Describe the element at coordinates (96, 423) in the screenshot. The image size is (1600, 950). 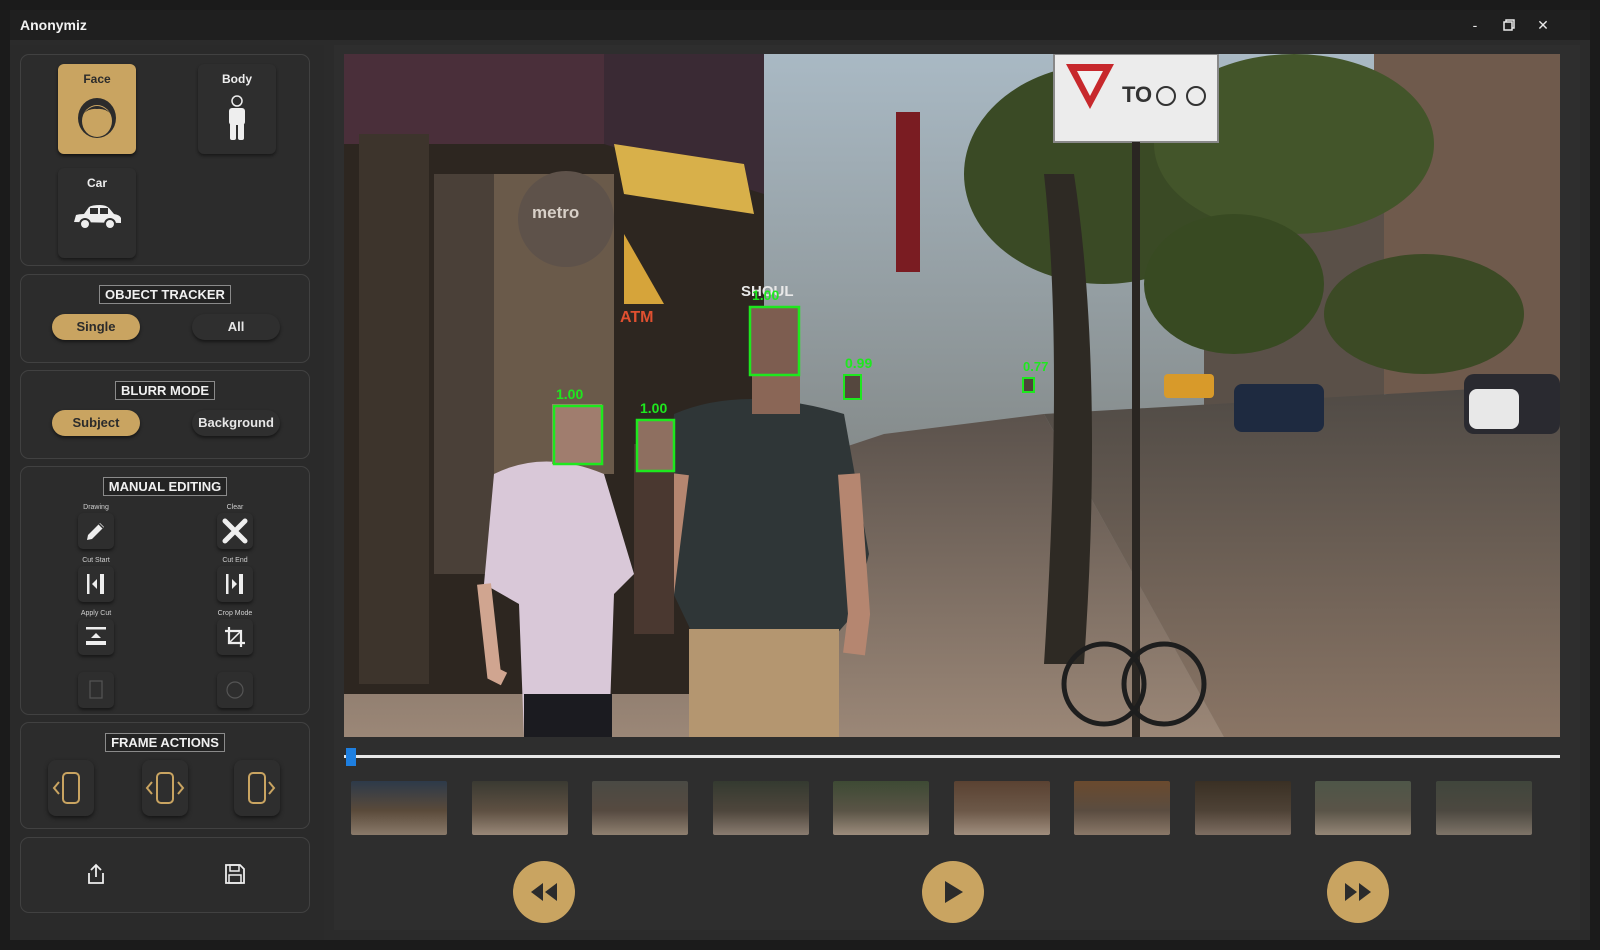
I see `blur-subject-button: Subject` at that location.